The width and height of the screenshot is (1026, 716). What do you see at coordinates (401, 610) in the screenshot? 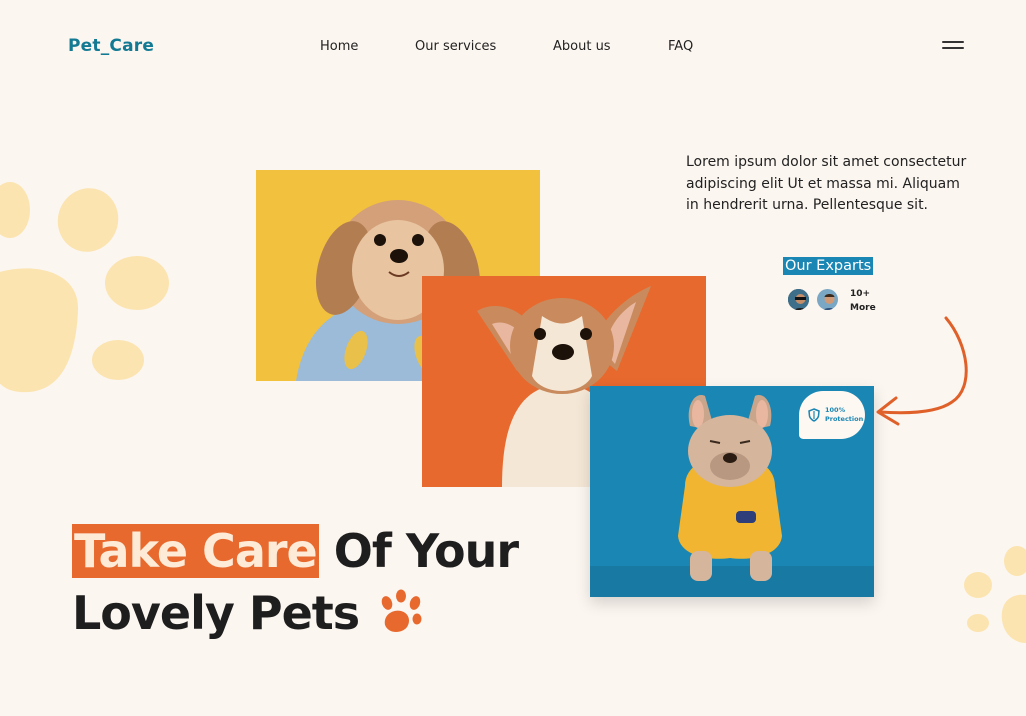
I see `paw-icon` at bounding box center [401, 610].